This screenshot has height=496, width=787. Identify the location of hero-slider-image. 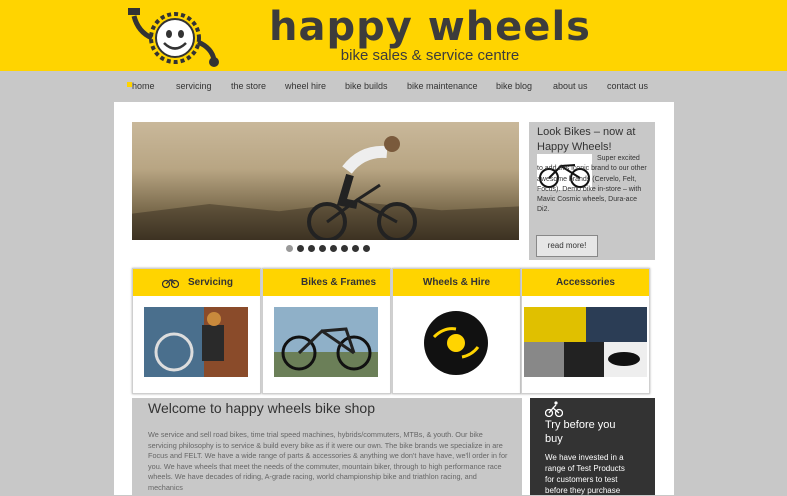
(325, 181).